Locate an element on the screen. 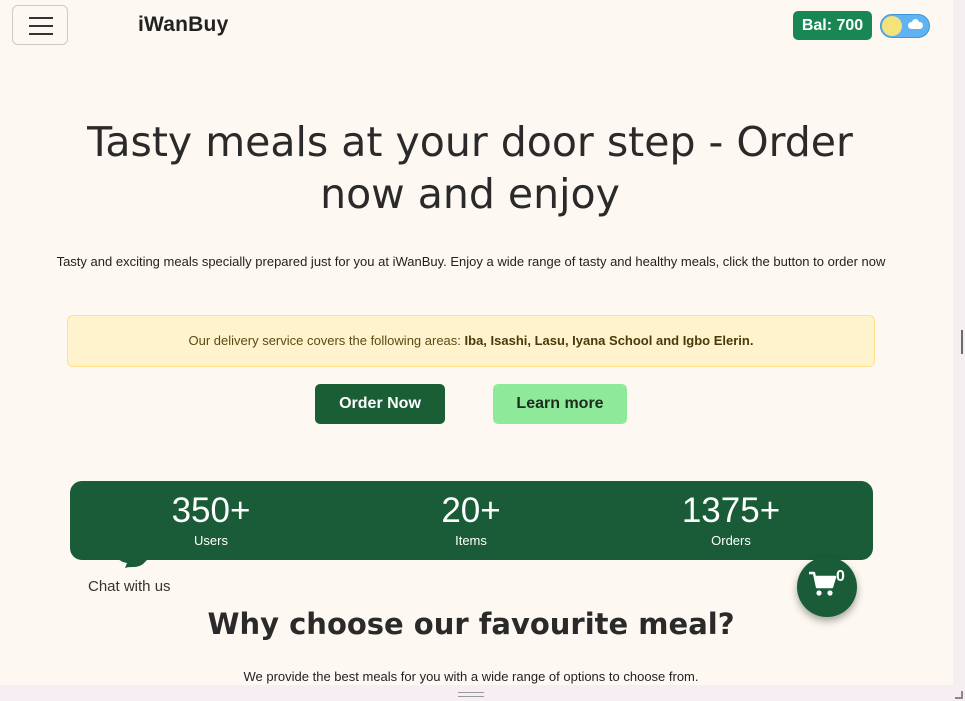  hamburger-menu-button is located at coordinates (40, 25).